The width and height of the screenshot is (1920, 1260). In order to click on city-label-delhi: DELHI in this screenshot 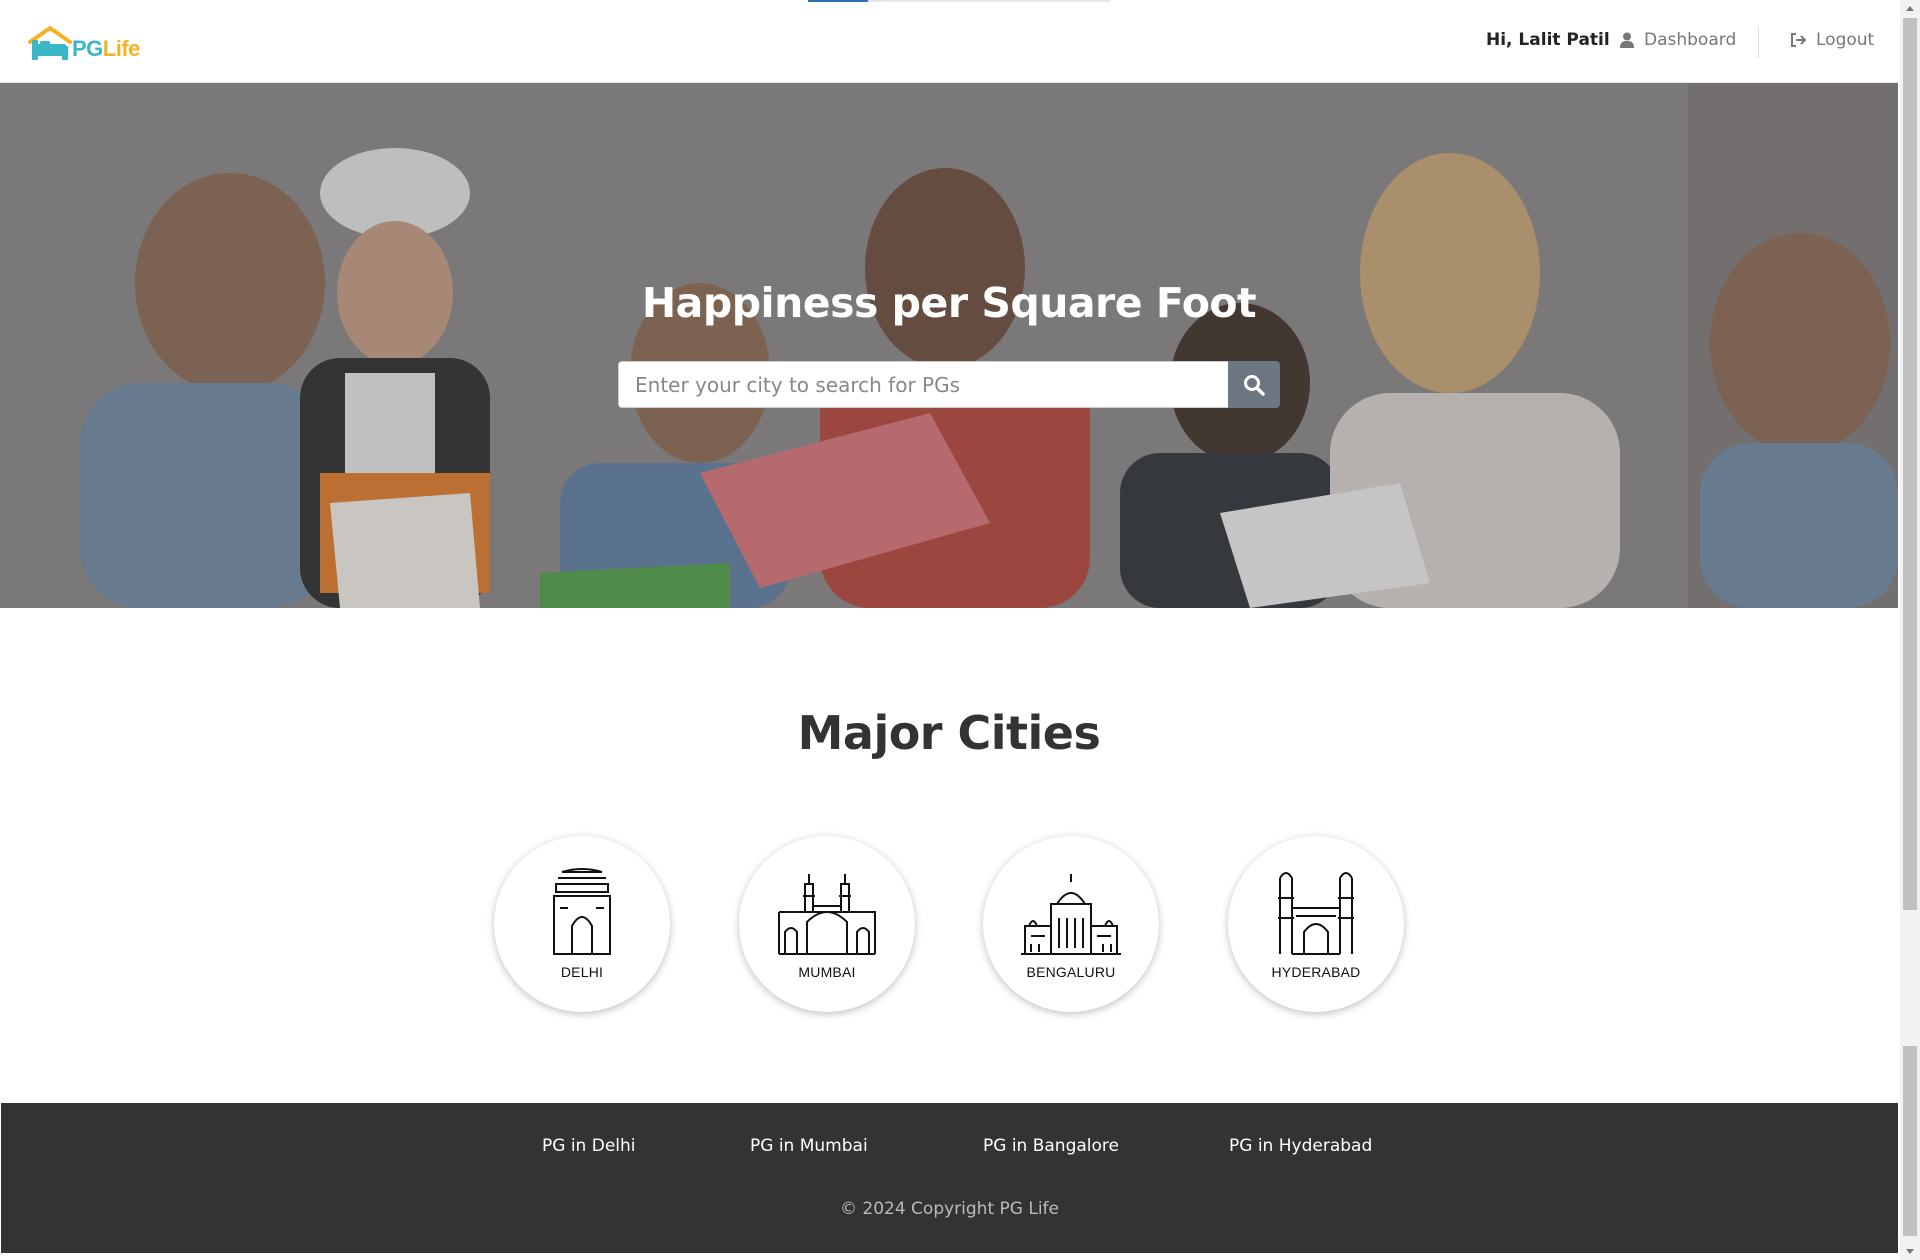, I will do `click(582, 972)`.